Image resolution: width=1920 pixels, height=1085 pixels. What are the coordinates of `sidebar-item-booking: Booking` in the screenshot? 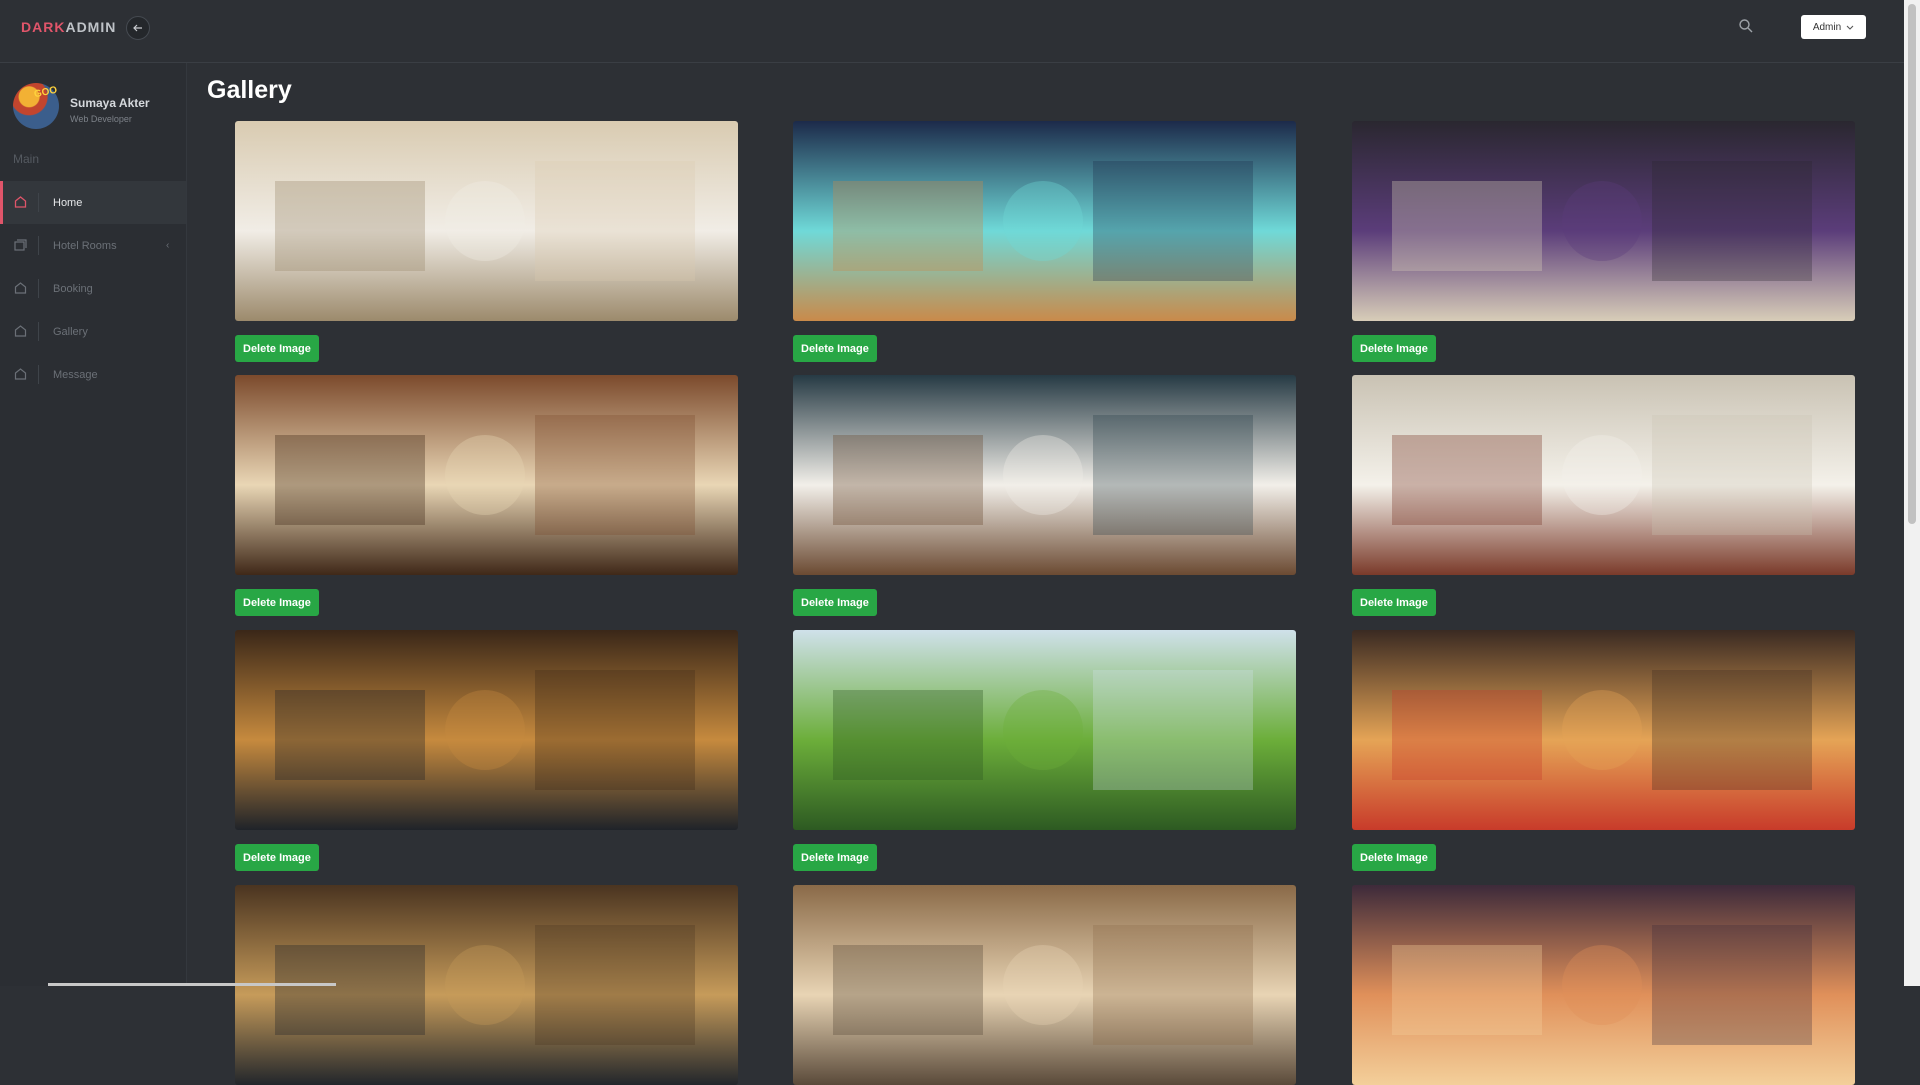 It's located at (93, 288).